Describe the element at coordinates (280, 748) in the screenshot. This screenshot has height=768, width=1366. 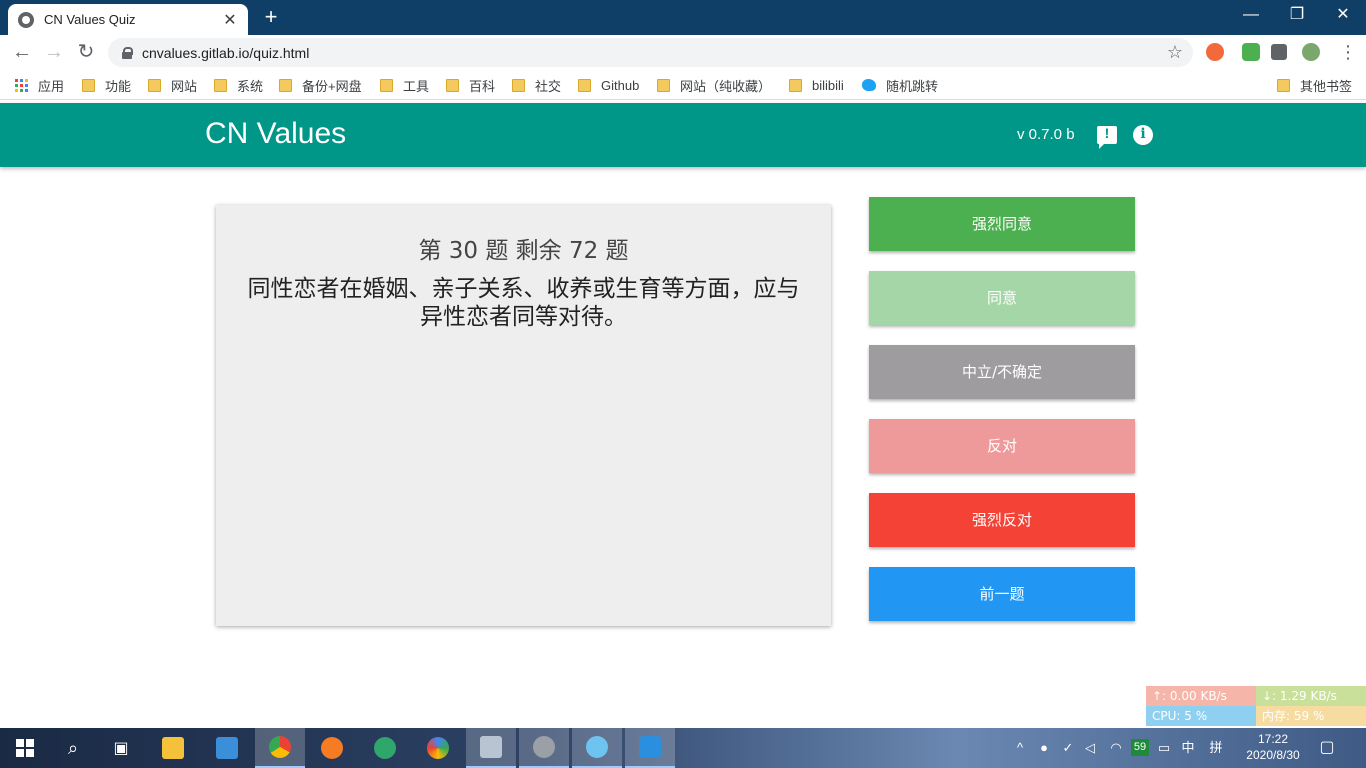
I see `chrome-taskbar-icon` at that location.